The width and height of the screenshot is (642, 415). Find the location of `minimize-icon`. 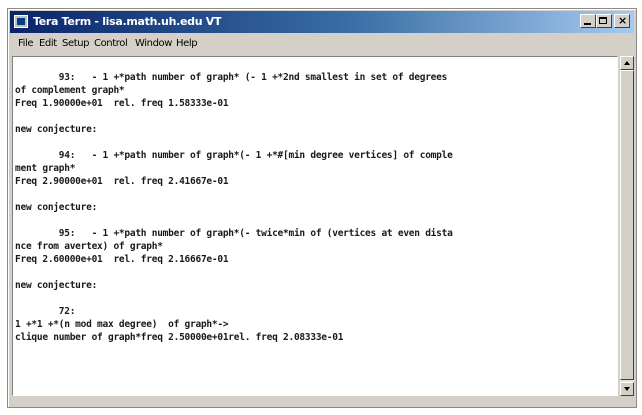

minimize-icon is located at coordinates (587, 24).